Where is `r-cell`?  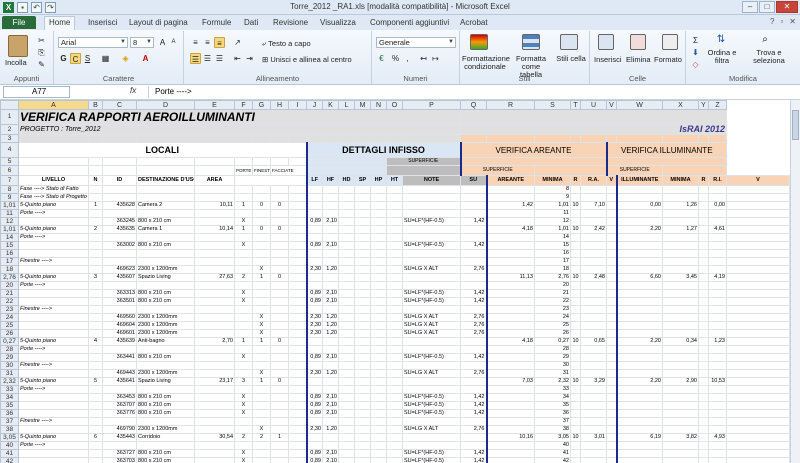 r-cell is located at coordinates (575, 333).